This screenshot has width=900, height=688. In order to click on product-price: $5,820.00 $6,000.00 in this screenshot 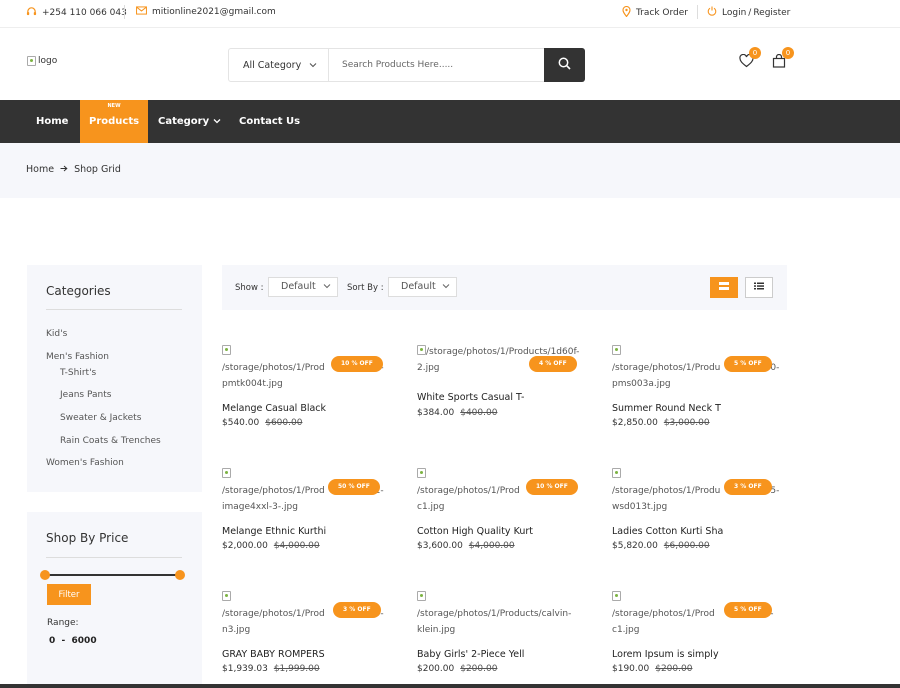, I will do `click(661, 546)`.